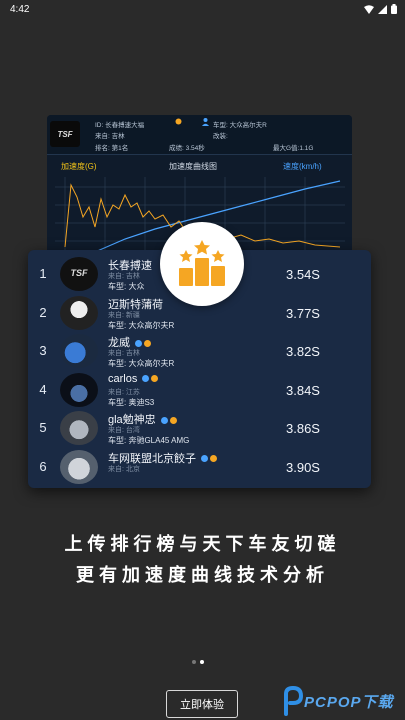 The height and width of the screenshot is (720, 405). I want to click on page-indicator, so click(198, 662).